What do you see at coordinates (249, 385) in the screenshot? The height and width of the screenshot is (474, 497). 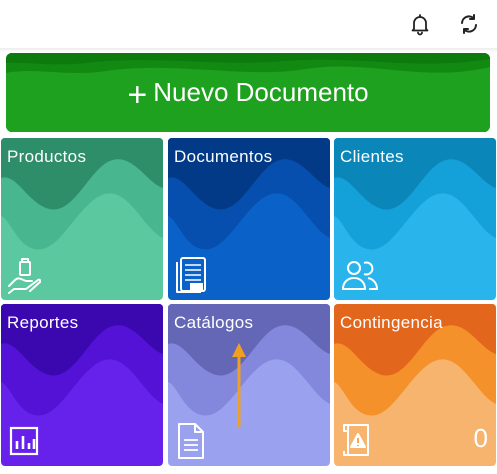 I see `tile-catalogos: Catálogos` at bounding box center [249, 385].